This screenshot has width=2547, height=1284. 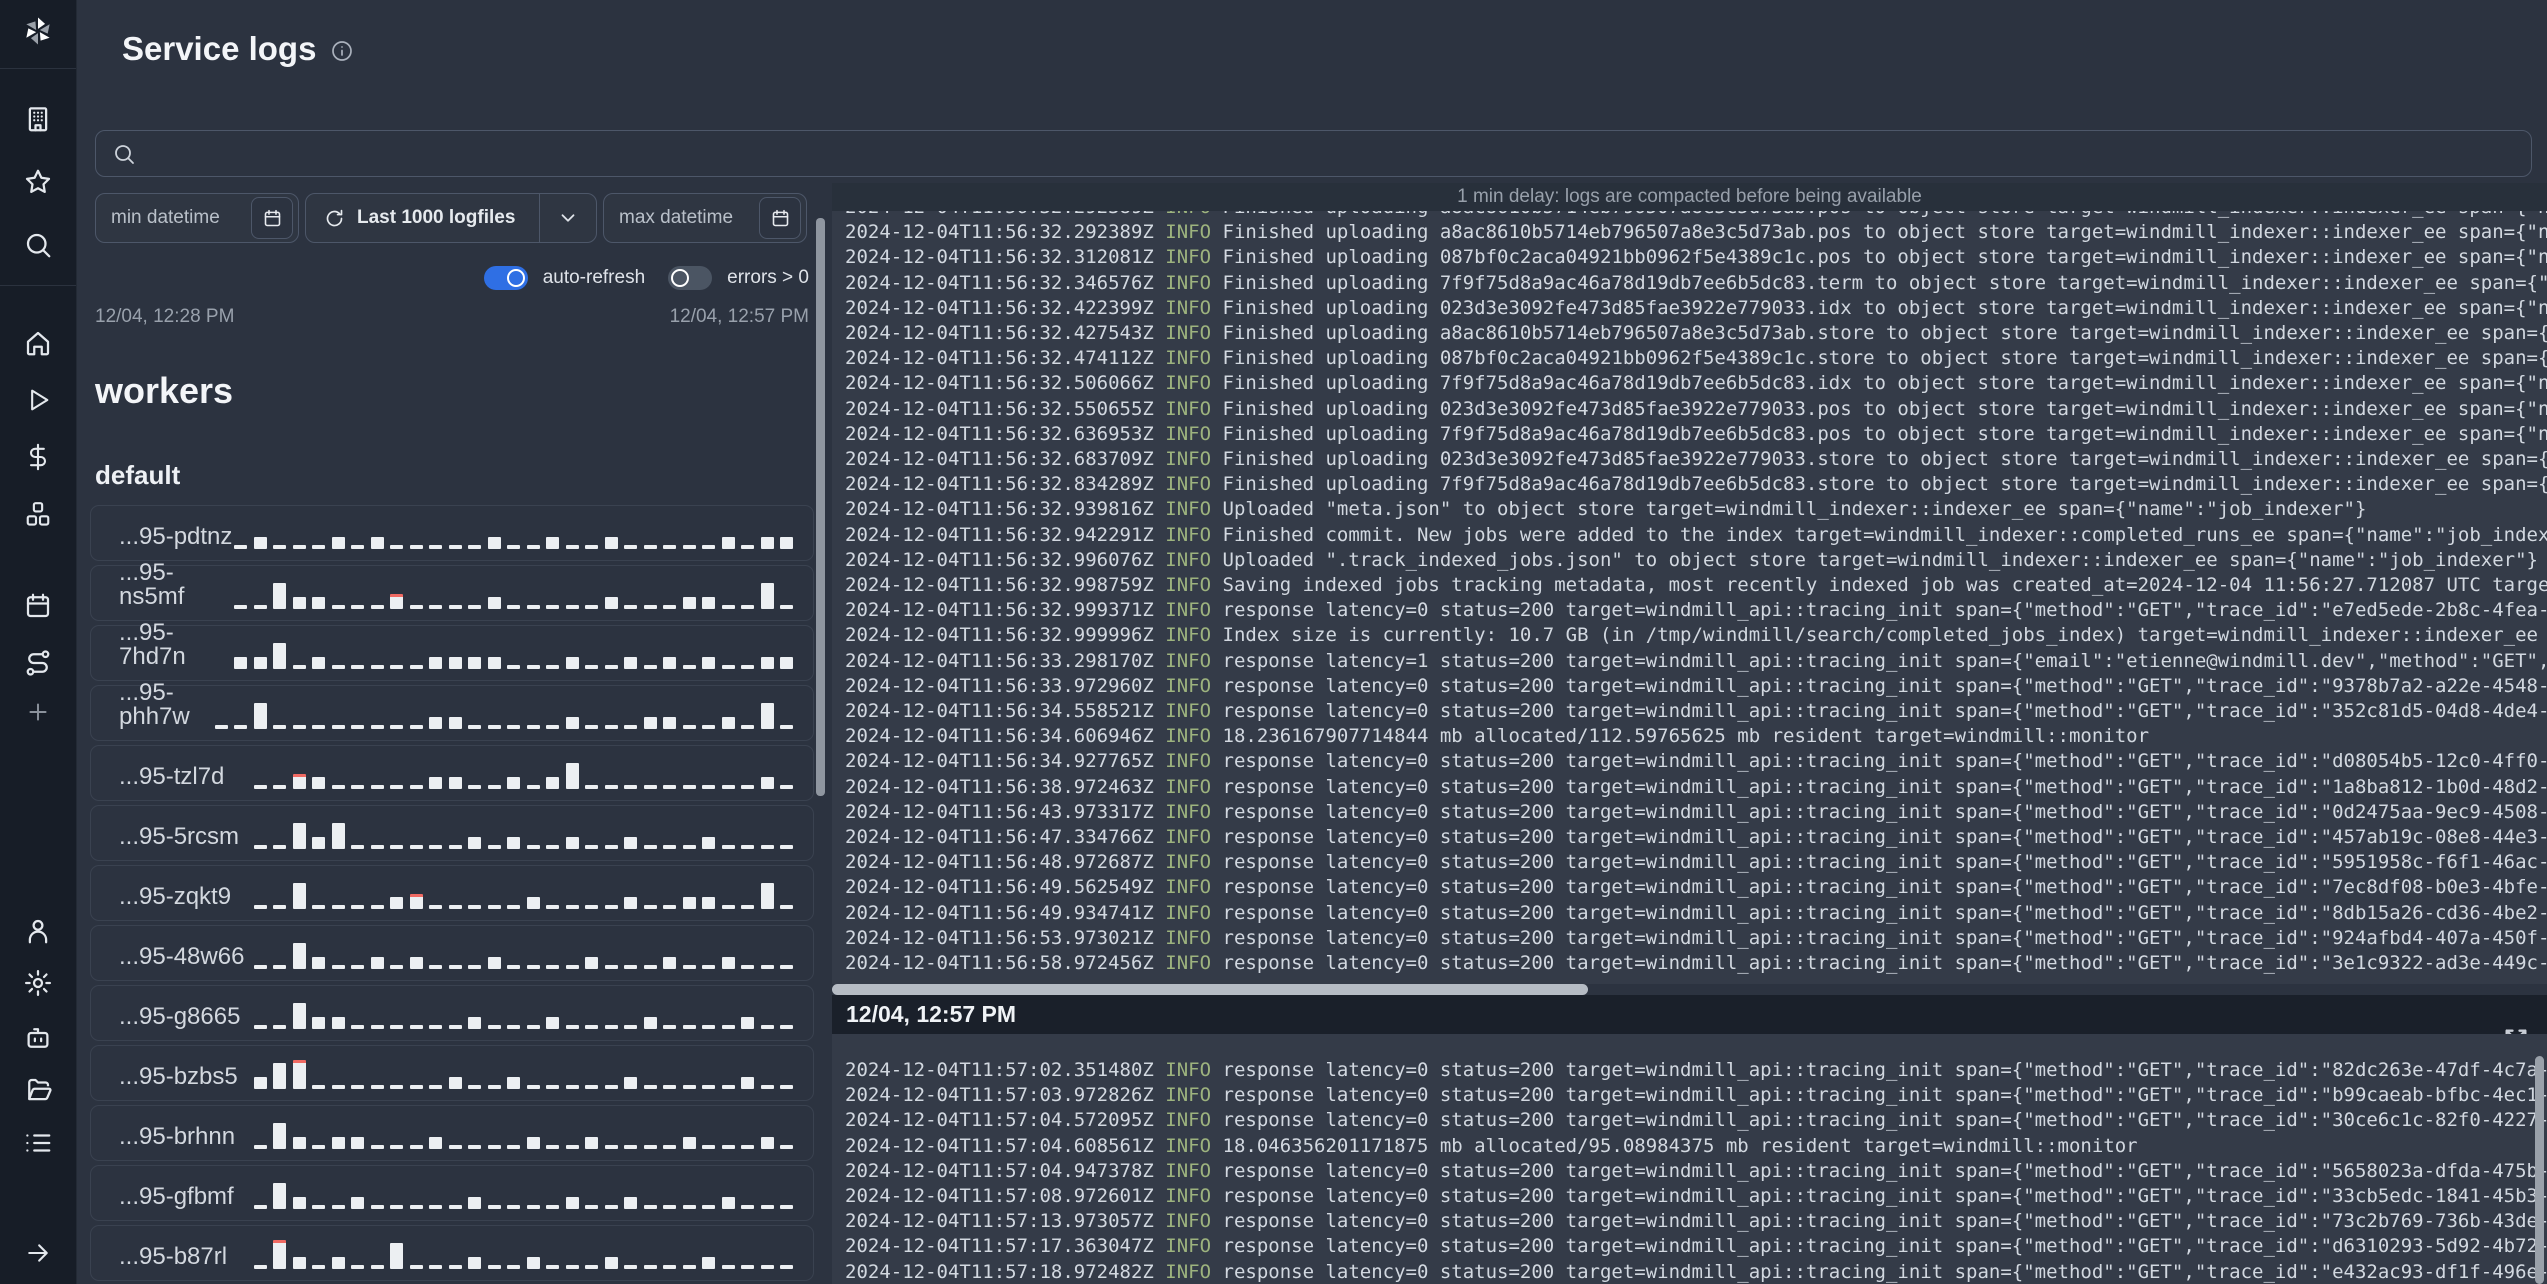 I want to click on workers-robot-icon, so click(x=38, y=1038).